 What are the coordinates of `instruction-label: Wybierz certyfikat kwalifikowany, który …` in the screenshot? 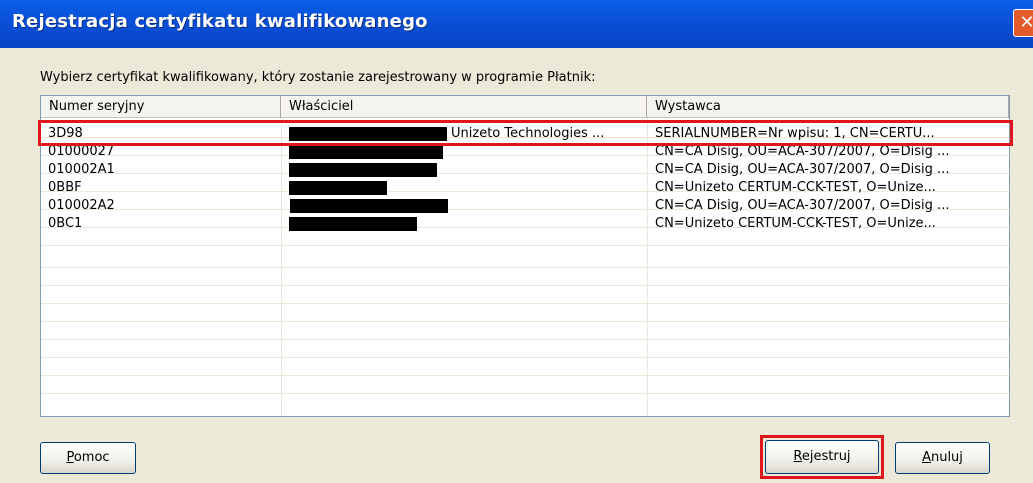 It's located at (318, 77).